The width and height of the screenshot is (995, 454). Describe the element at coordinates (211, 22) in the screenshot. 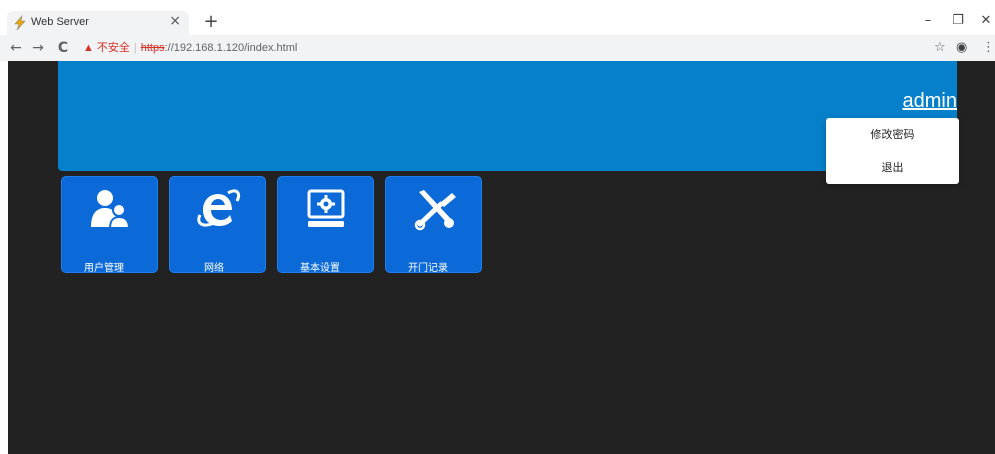

I see `new-tab-button: +` at that location.